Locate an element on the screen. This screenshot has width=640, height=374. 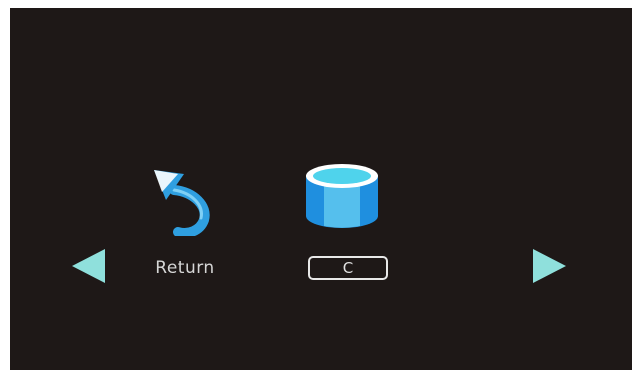
drive-label: C is located at coordinates (348, 268).